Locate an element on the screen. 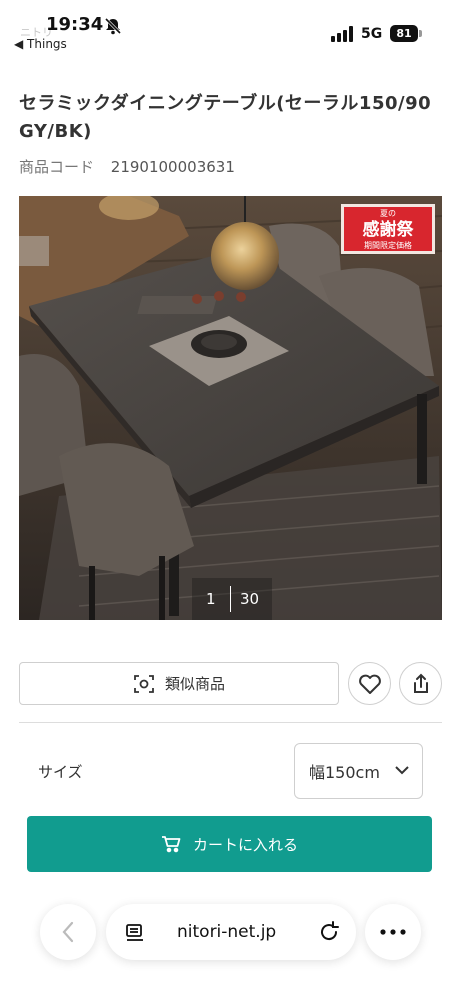  browser-back-button is located at coordinates (68, 932).